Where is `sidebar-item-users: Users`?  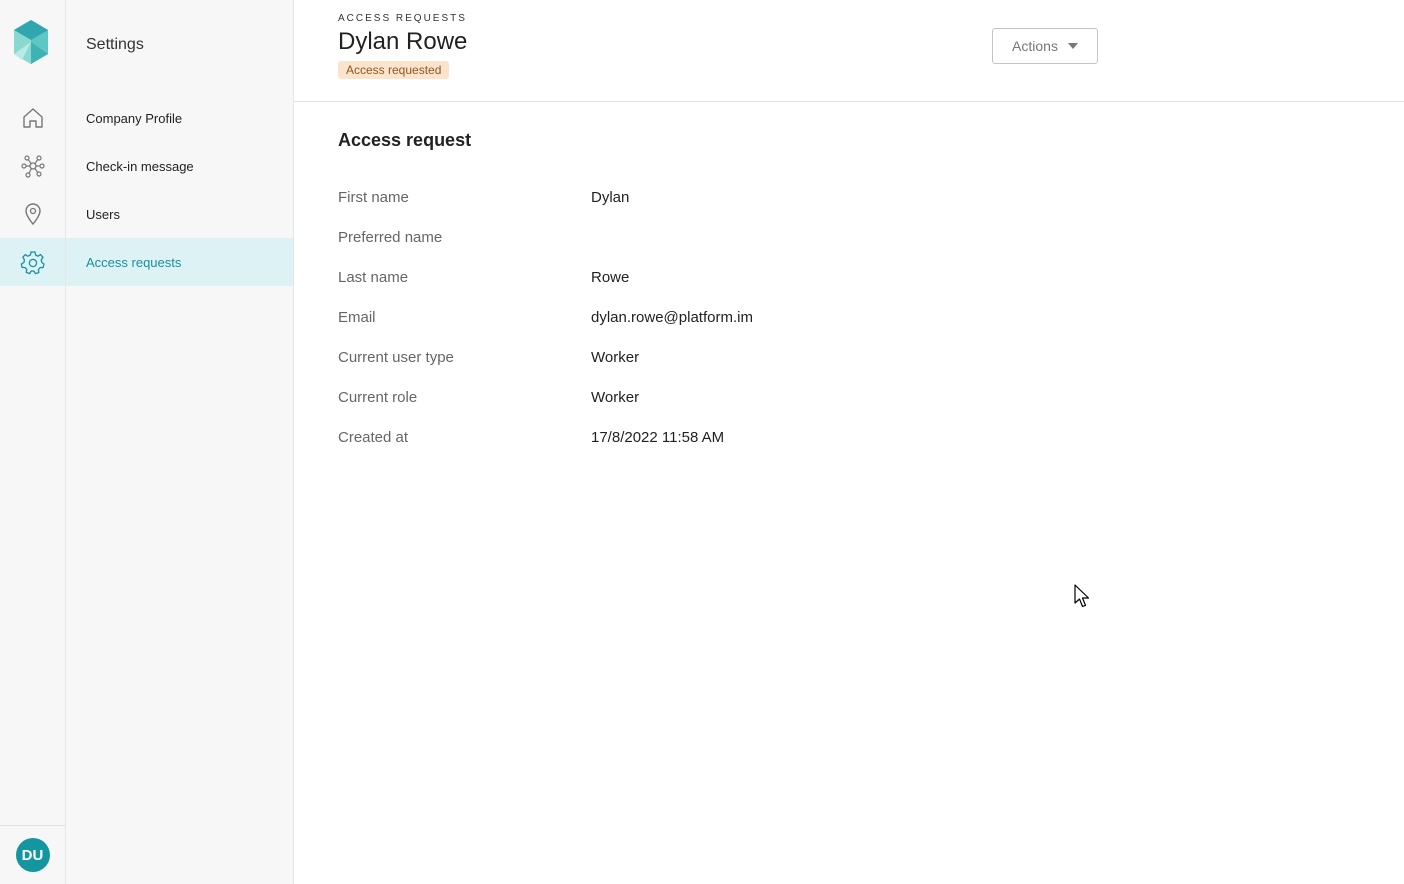 sidebar-item-users: Users is located at coordinates (179, 214).